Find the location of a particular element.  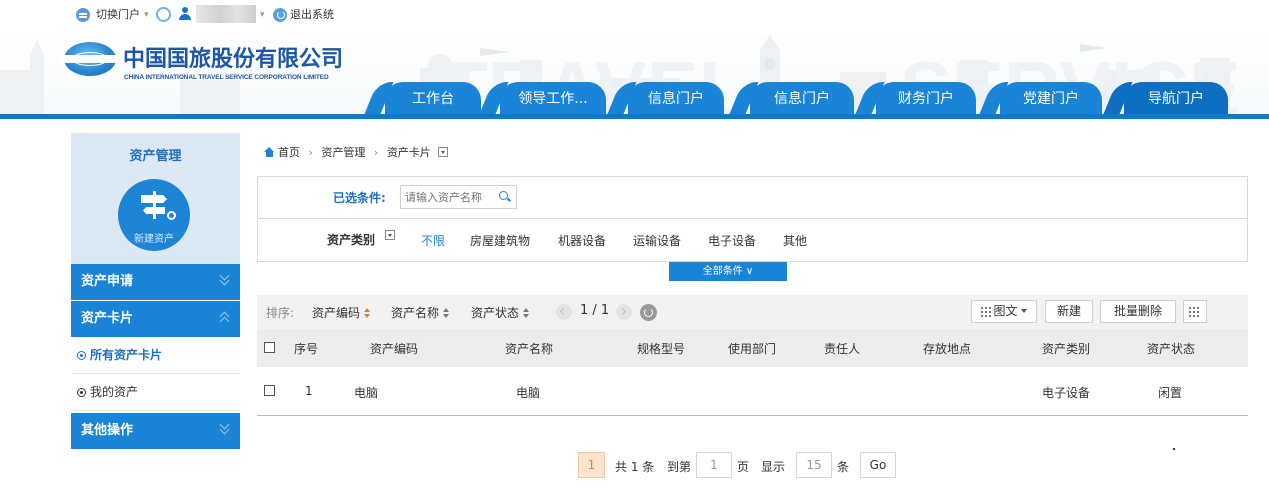

tab-navigation-portal: 导航门户 is located at coordinates (1176, 98).